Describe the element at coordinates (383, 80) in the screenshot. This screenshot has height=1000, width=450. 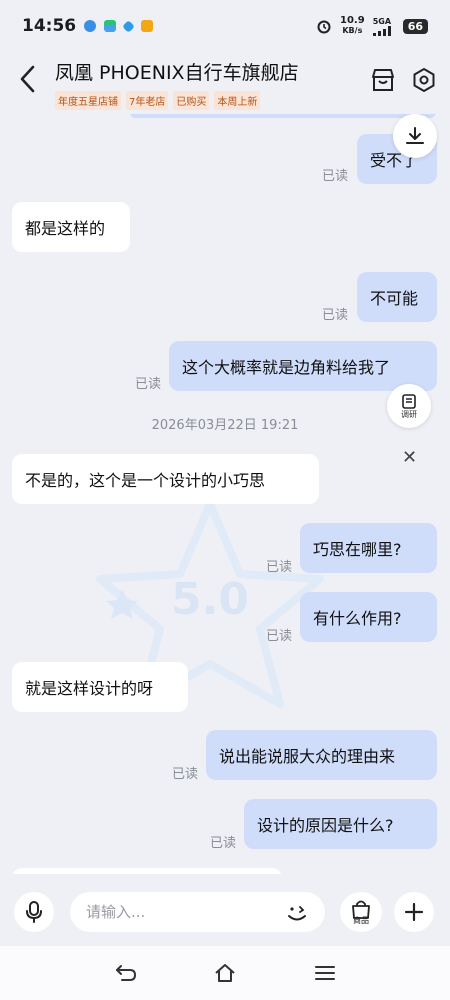
I see `store-icon` at that location.